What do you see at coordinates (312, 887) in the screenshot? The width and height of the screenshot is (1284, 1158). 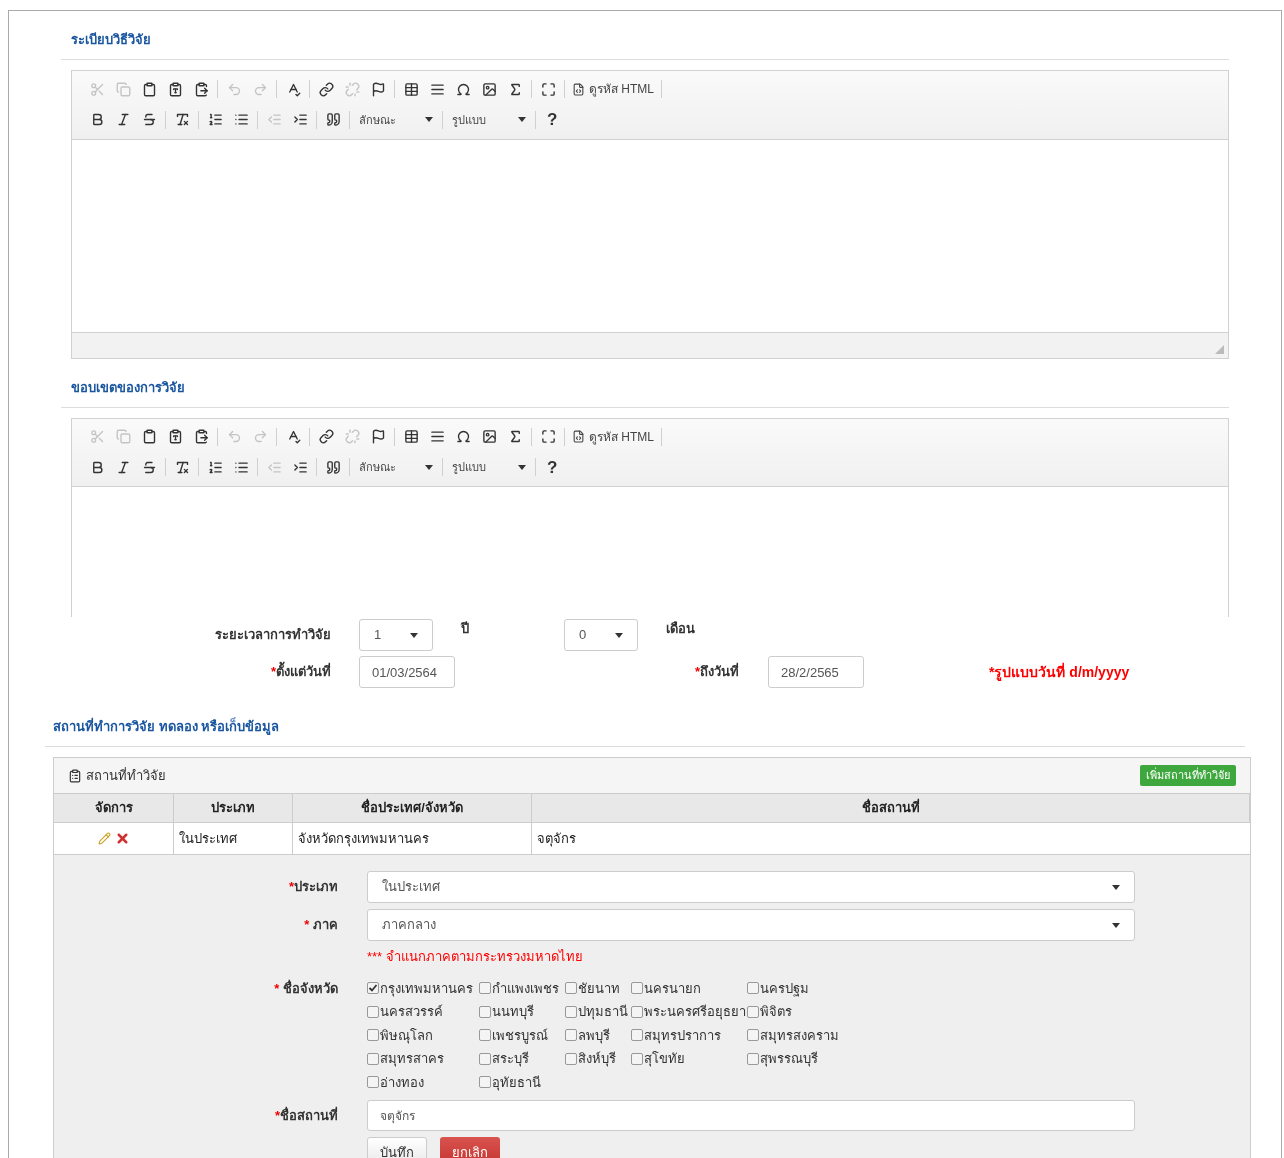 I see `field-label: *ประเภท` at bounding box center [312, 887].